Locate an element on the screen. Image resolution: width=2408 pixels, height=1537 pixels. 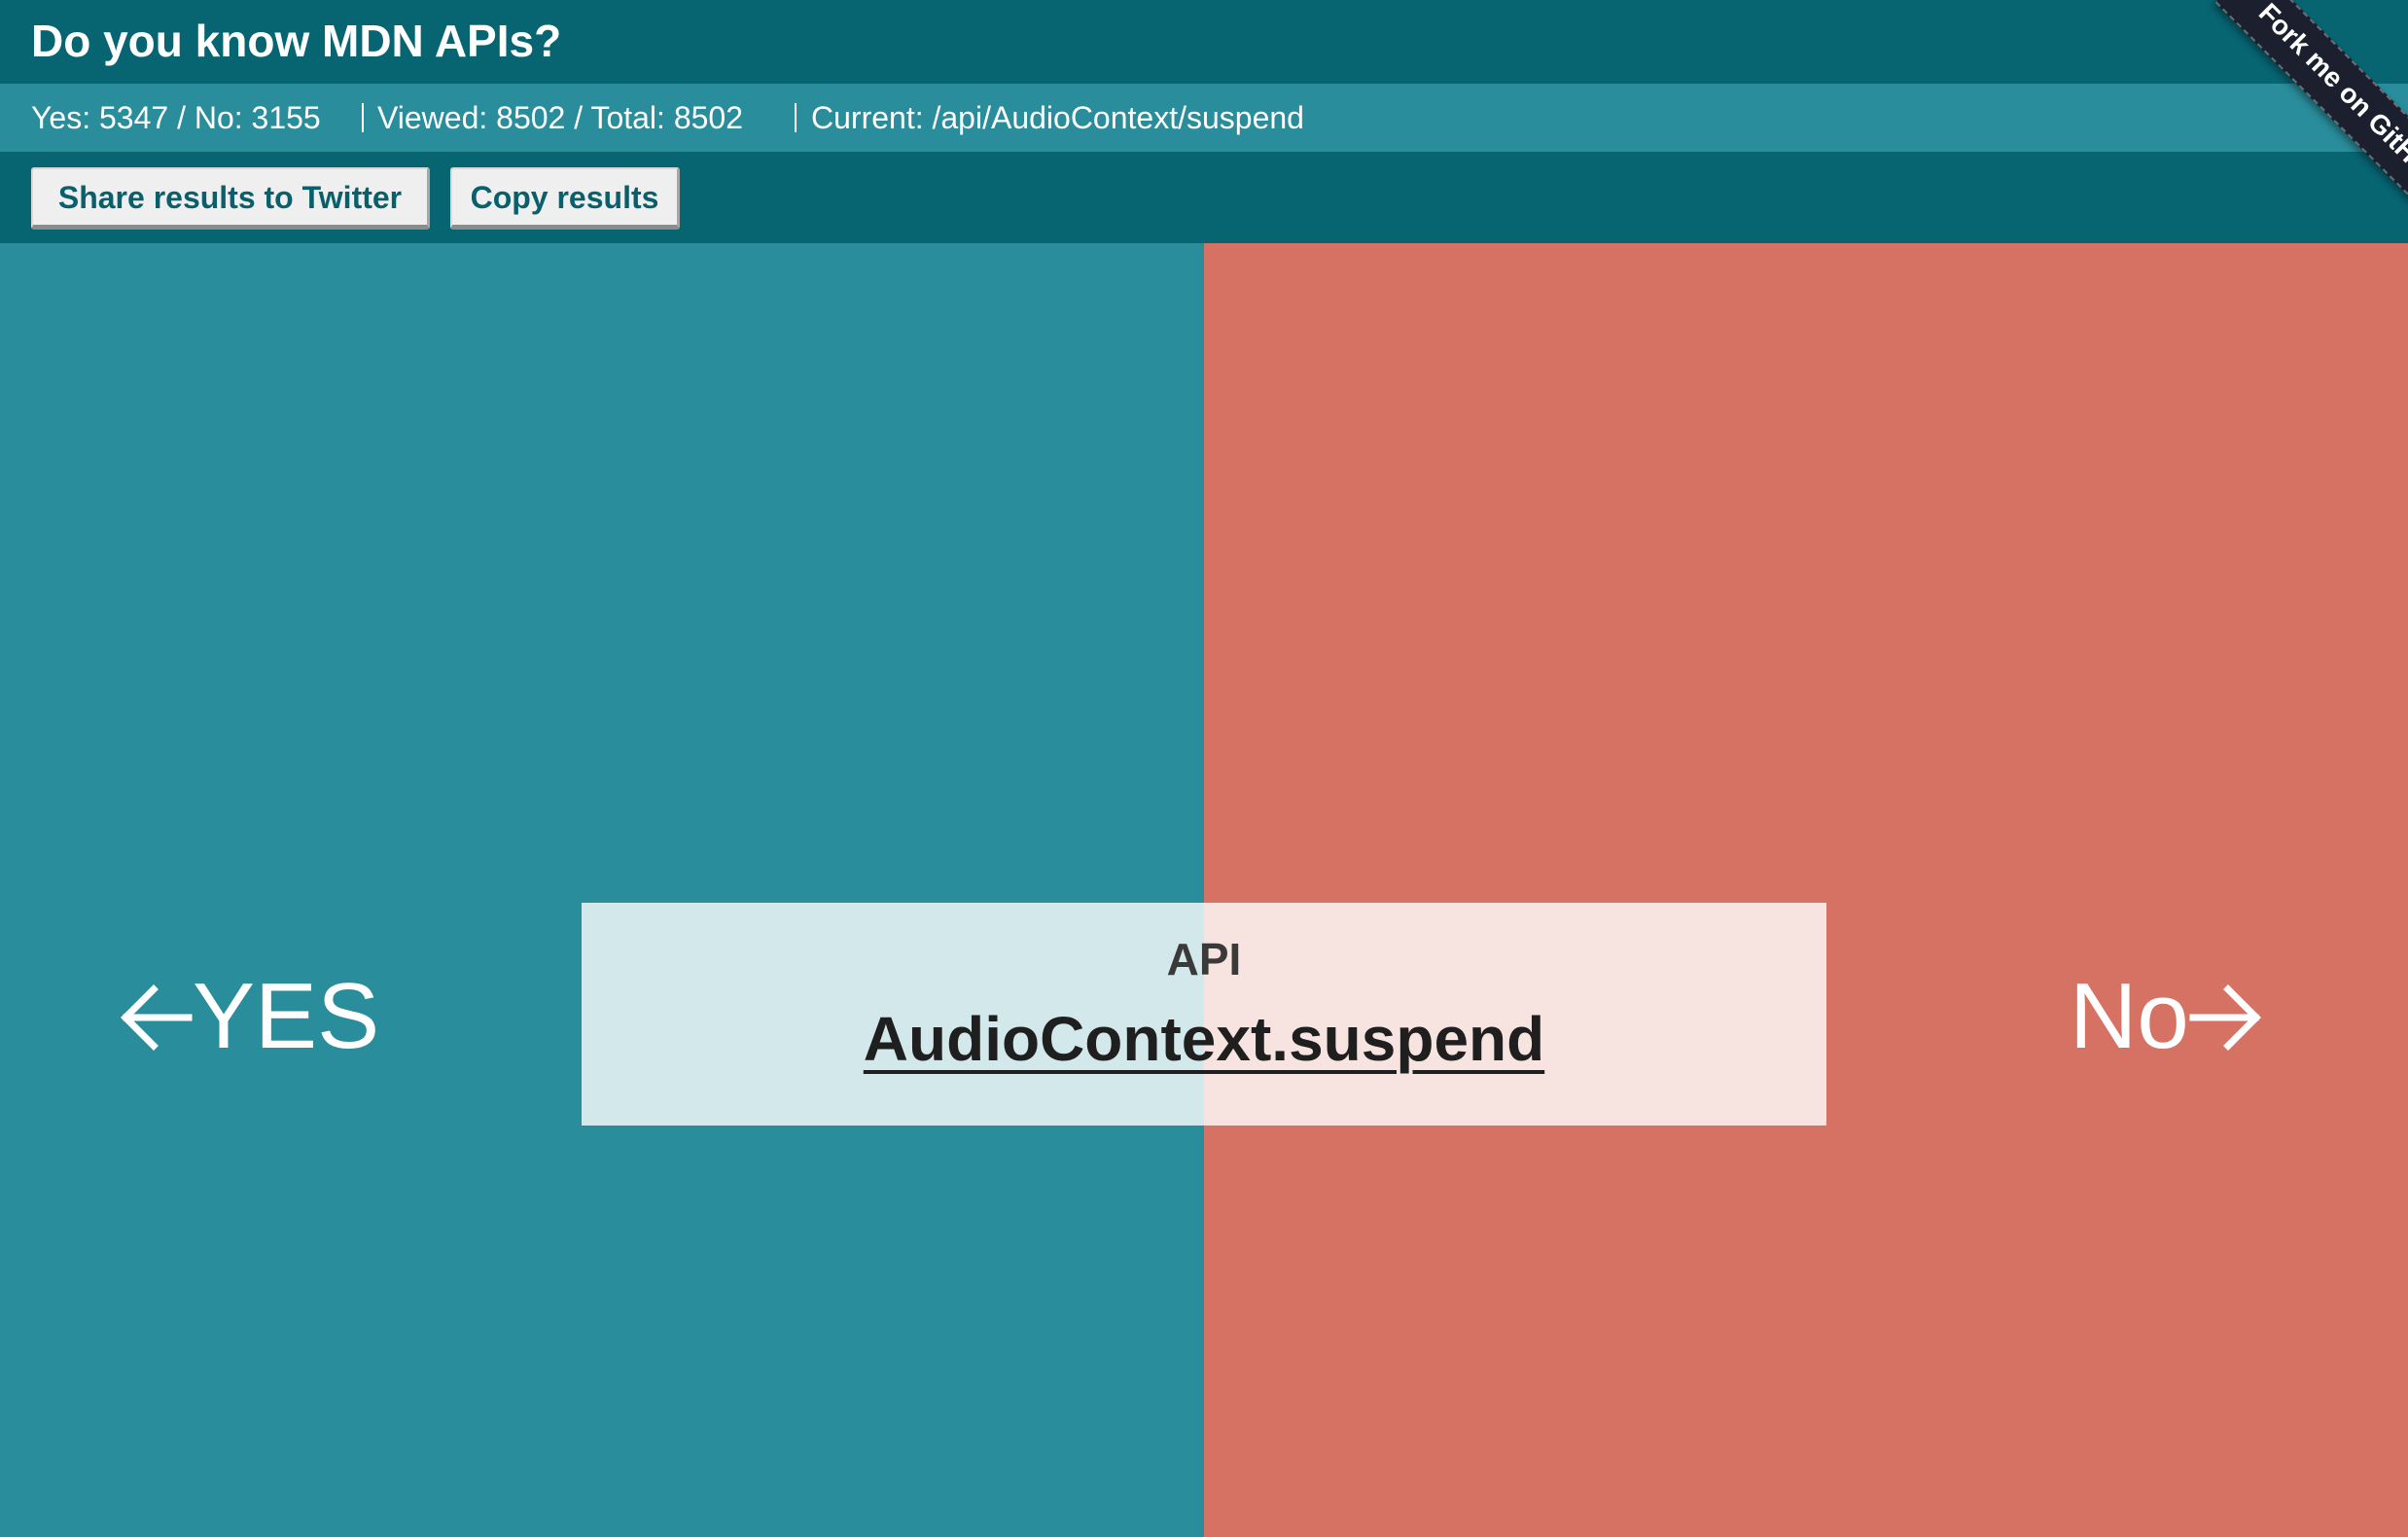
app-header: Do you know MDN APIs? is located at coordinates (1204, 42).